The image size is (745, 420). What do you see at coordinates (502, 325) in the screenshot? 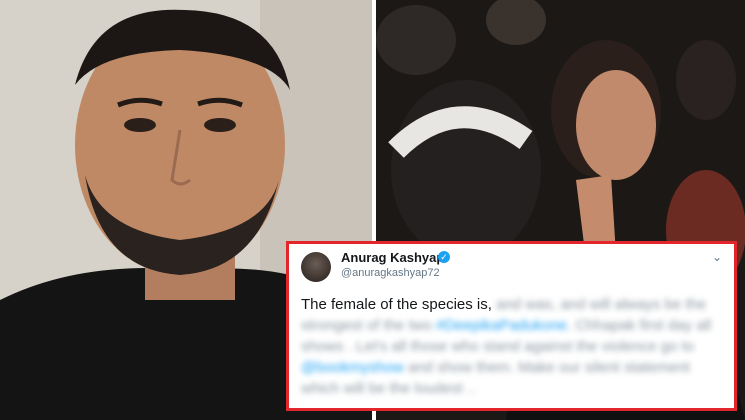
I see `tweet-hashtag: #DeepikaPadukone` at bounding box center [502, 325].